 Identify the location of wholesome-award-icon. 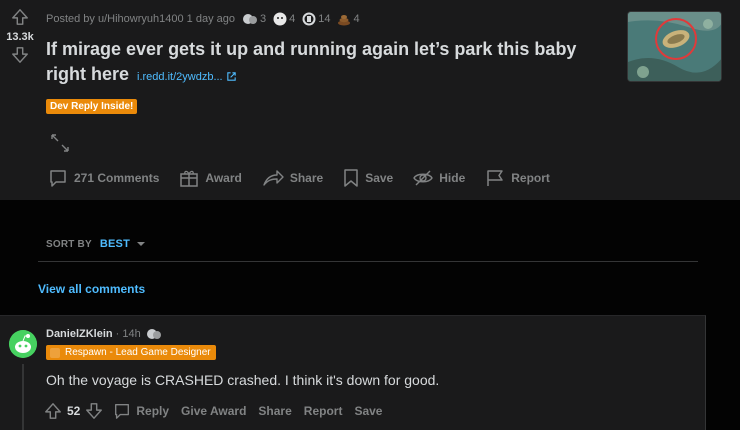
(280, 19).